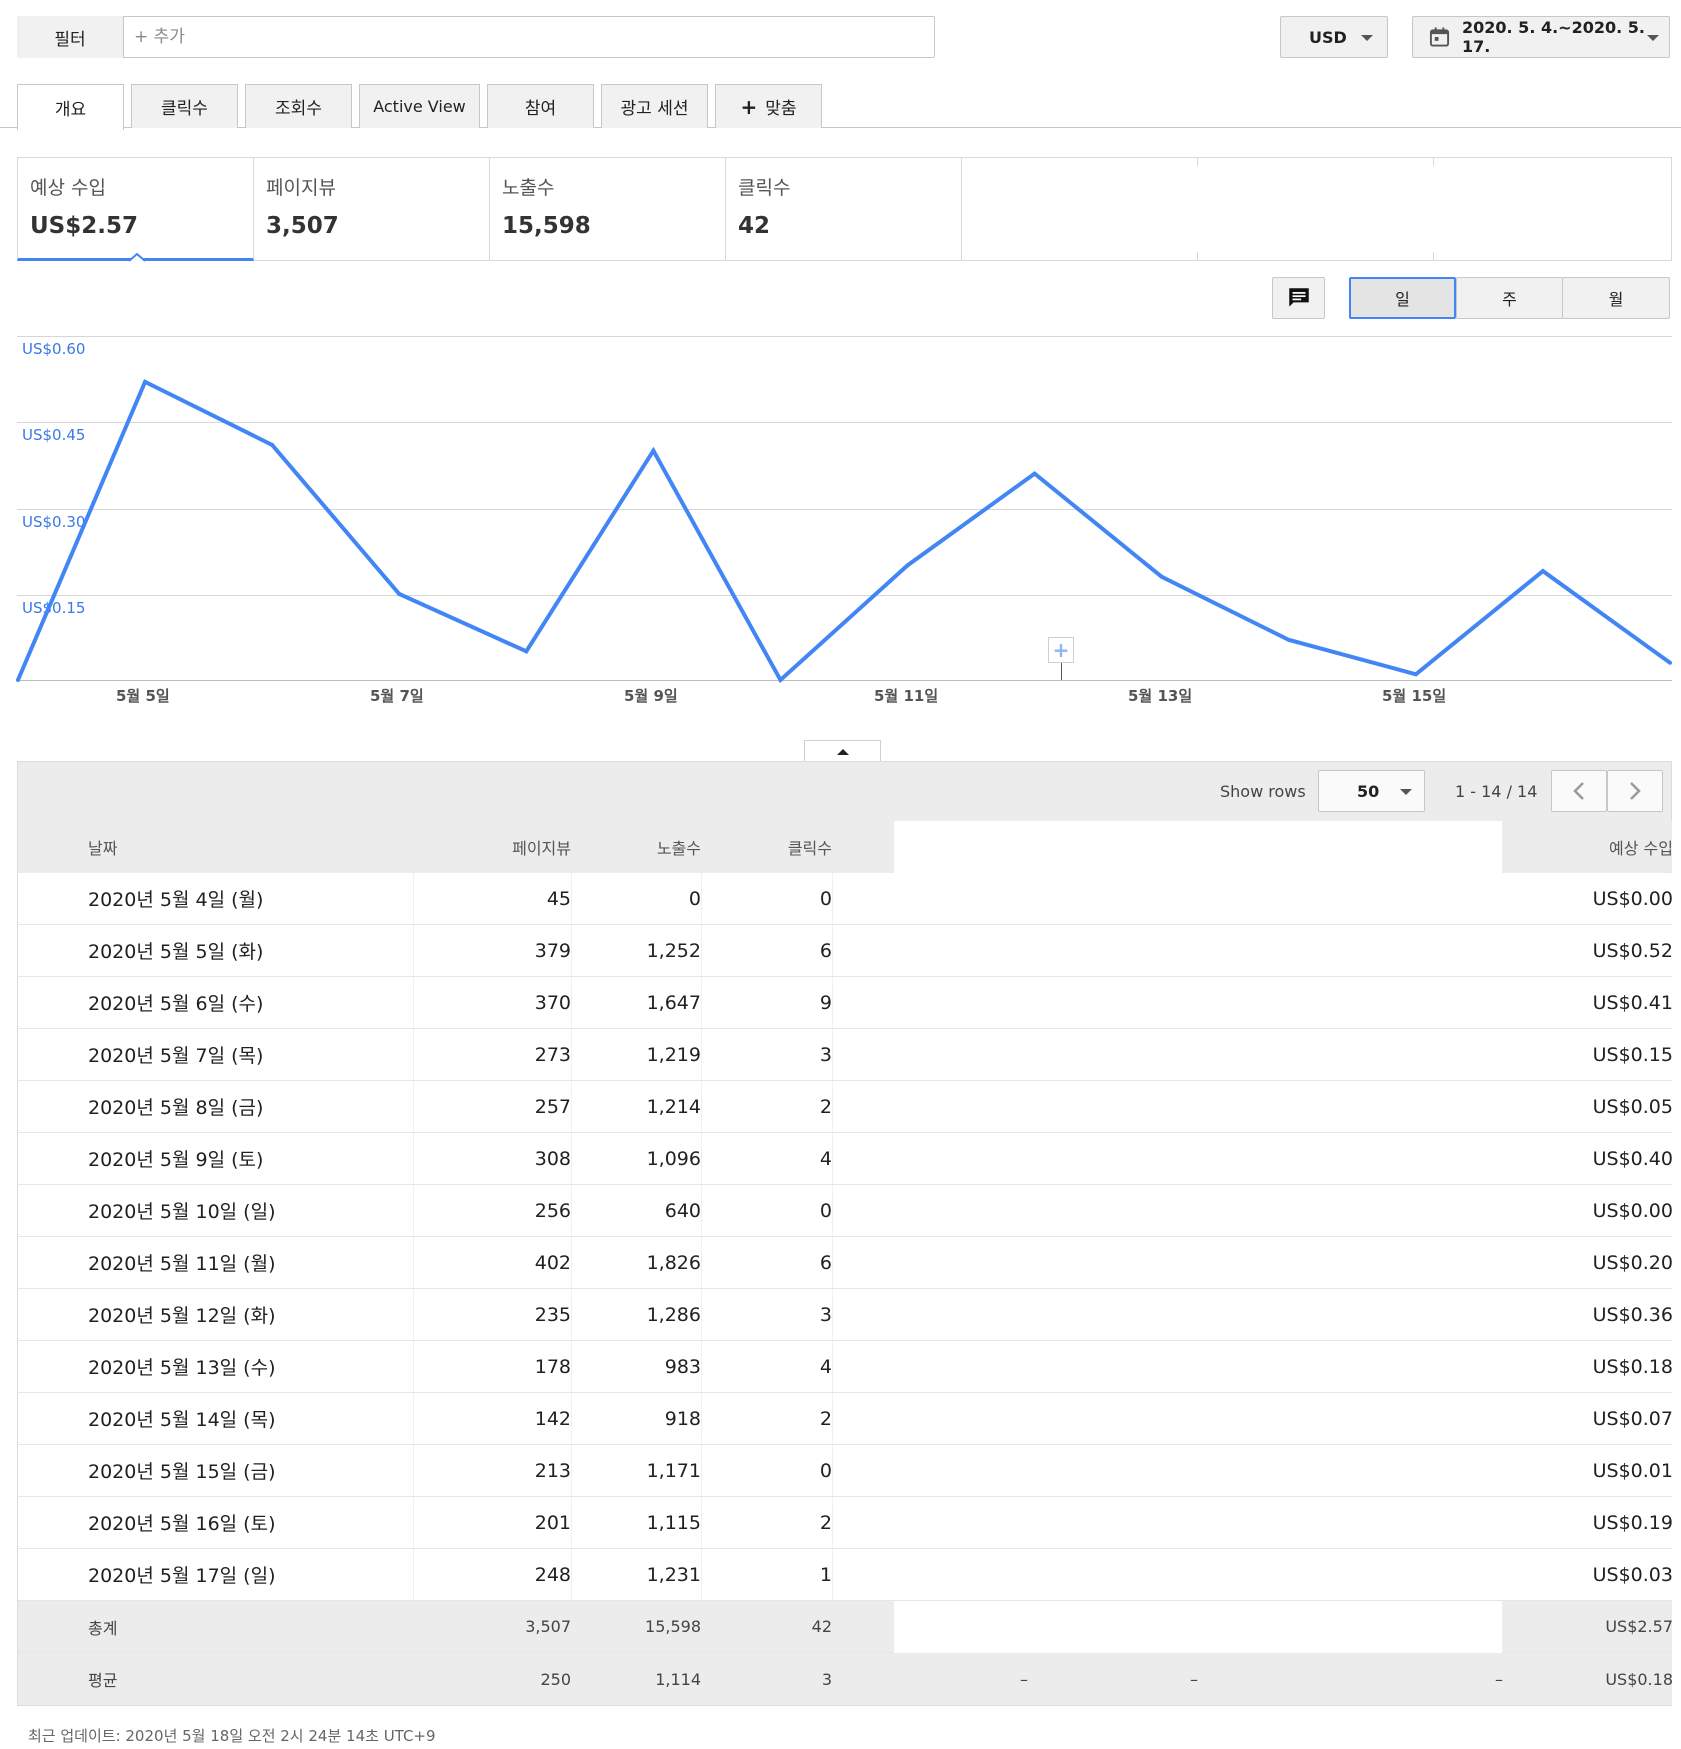 The image size is (1681, 1749). I want to click on table-row: 2020년 5월 7일 (목) 273 1,219 3 US$0.15, so click(845, 1055).